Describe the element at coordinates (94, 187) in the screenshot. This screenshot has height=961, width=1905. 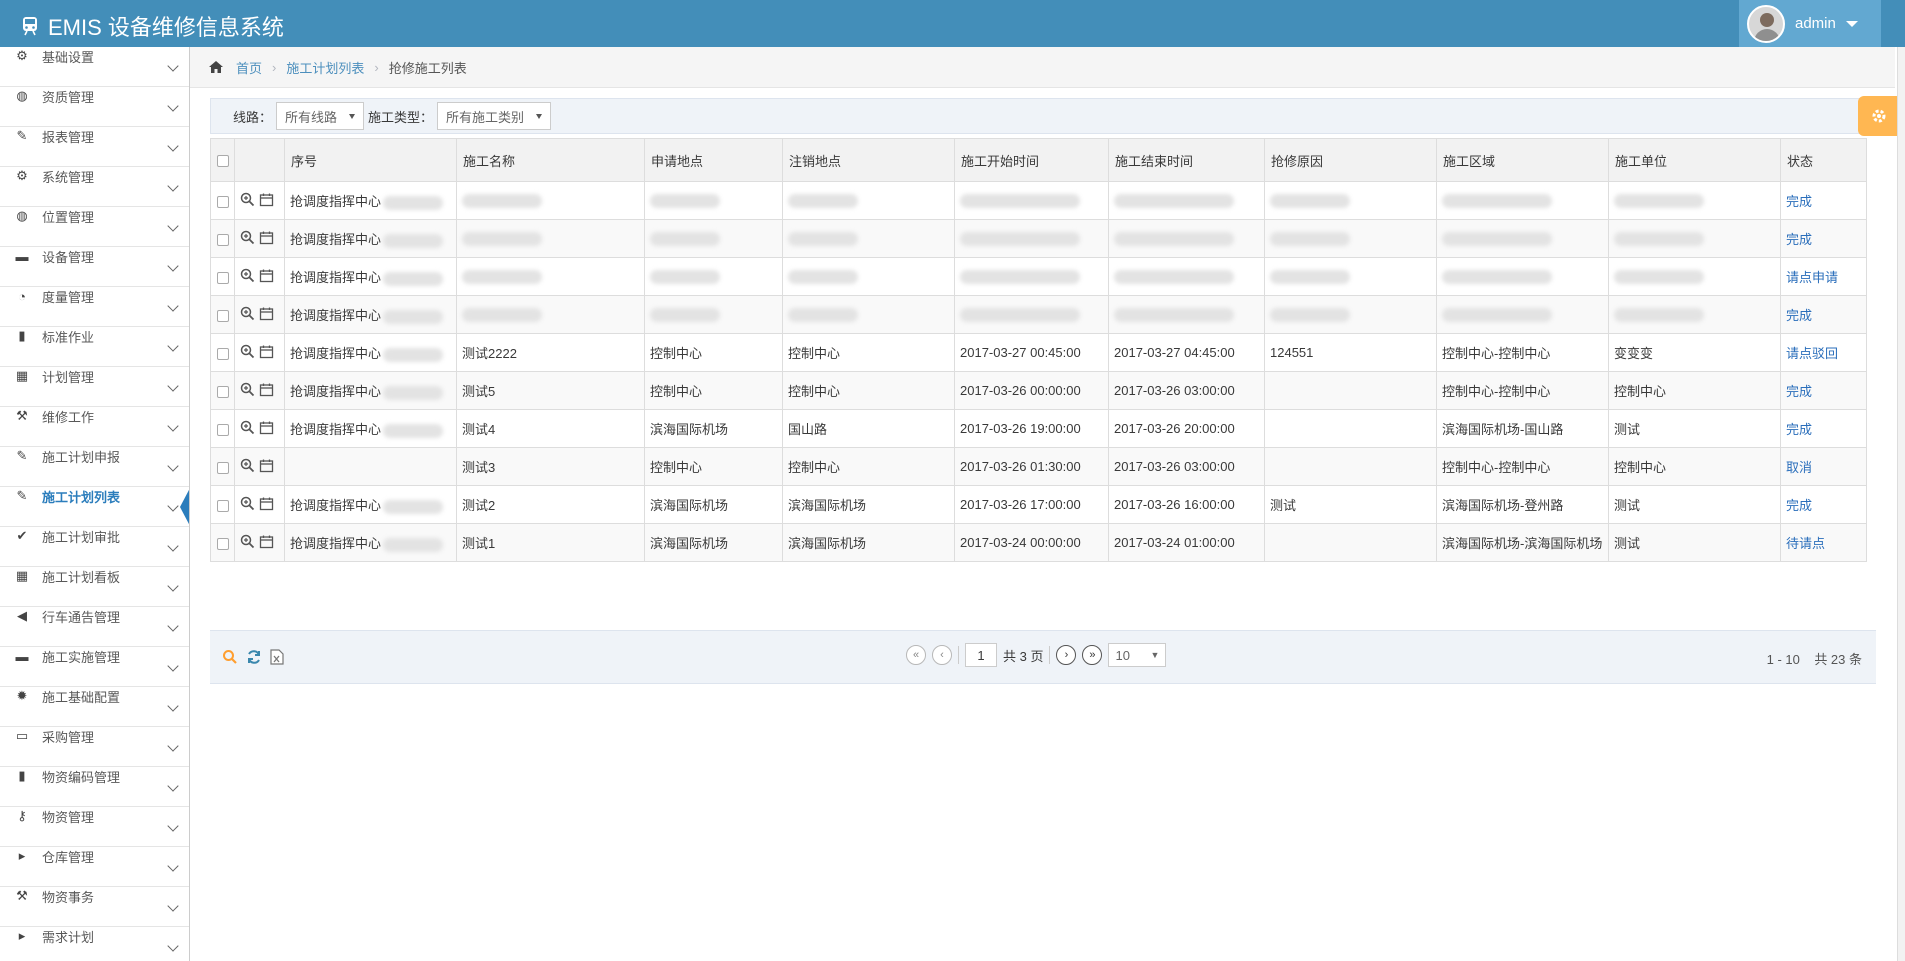
I see `sidebar-item: ⚙ 系统管理` at that location.